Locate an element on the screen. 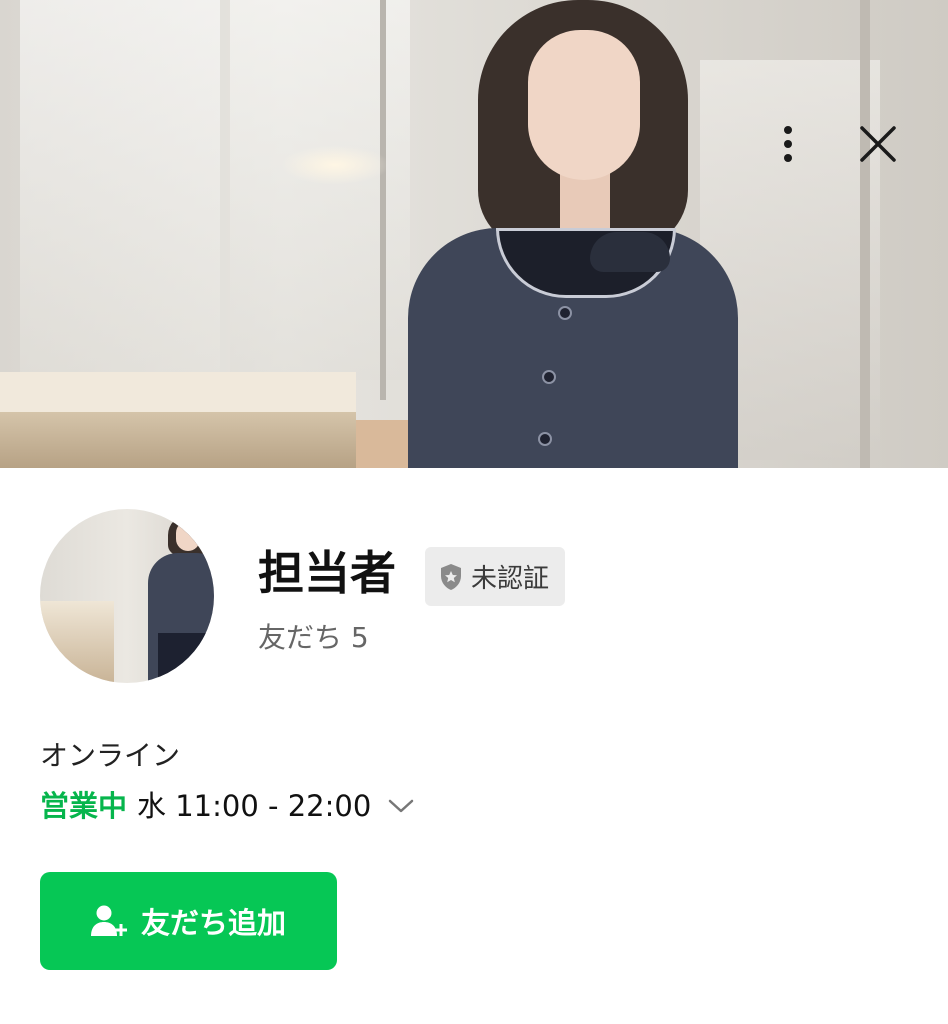  open-status-label: 営業中 is located at coordinates (84, 806).